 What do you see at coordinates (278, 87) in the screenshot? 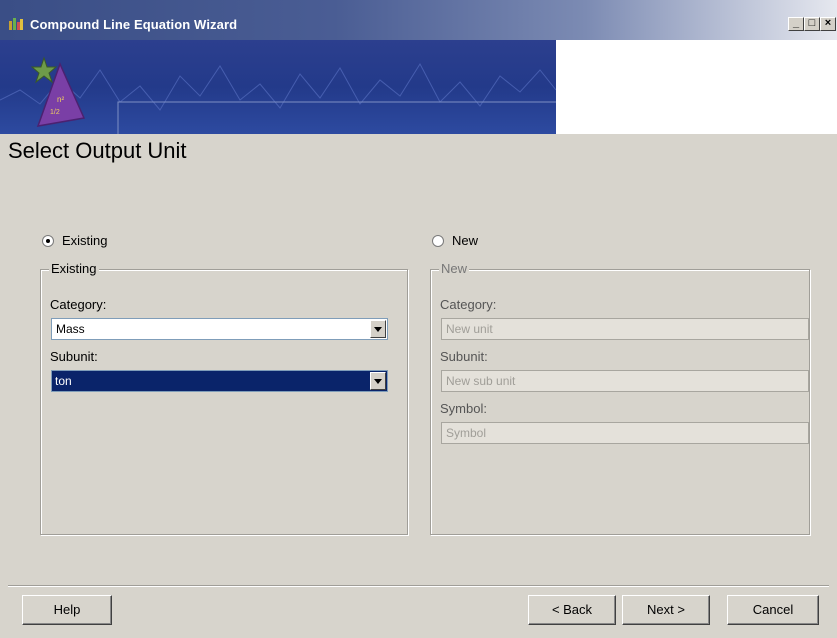
I see `banner-art: n² 1/2` at bounding box center [278, 87].